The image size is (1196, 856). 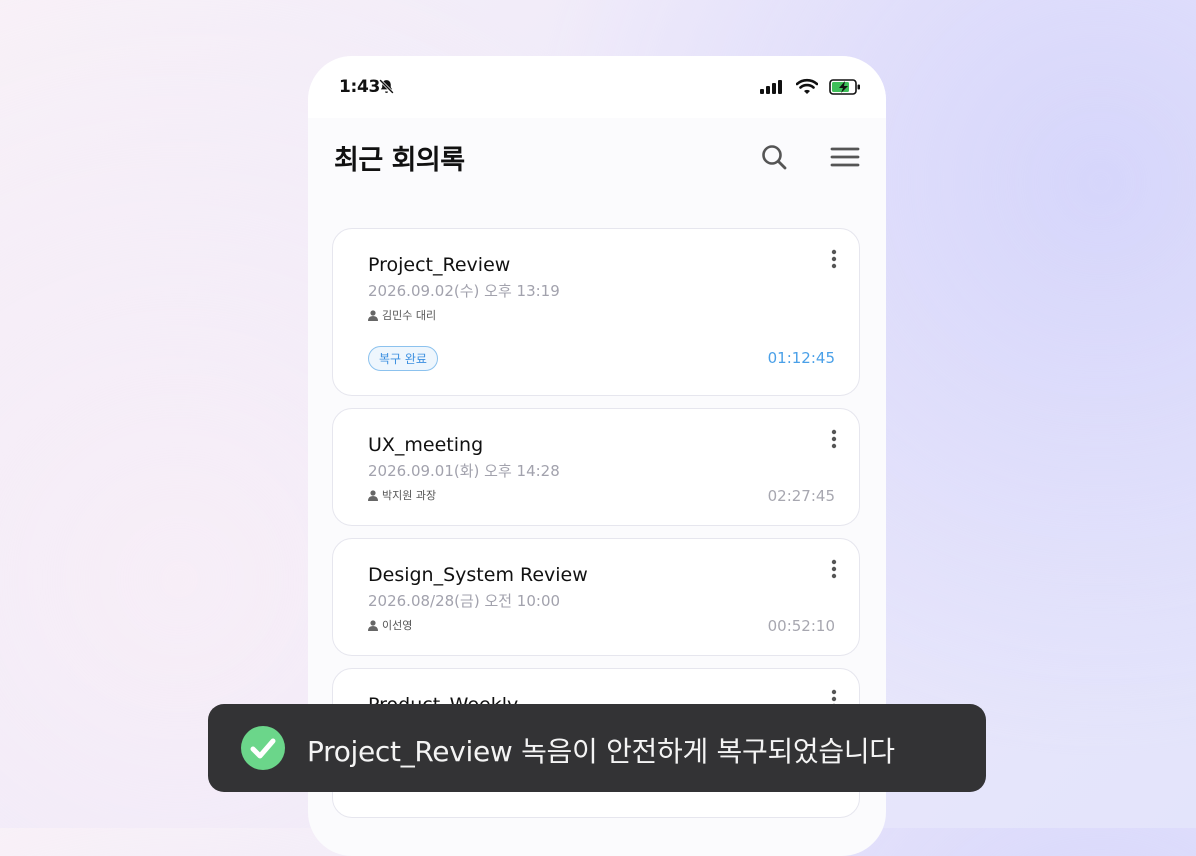 I want to click on meeting-title: Design_System Review, so click(x=478, y=575).